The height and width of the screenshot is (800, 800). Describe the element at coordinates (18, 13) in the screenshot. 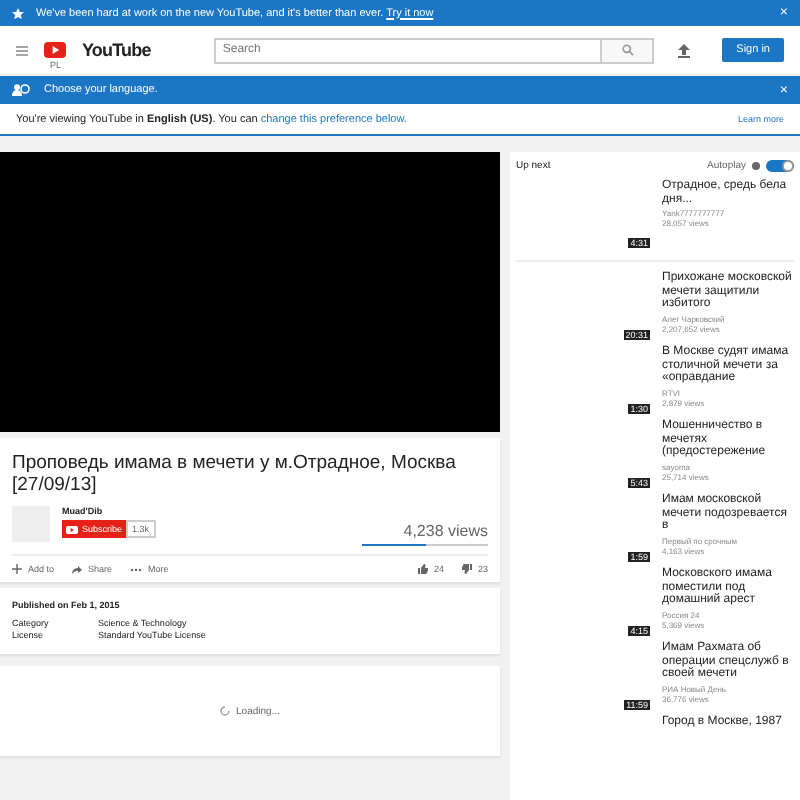

I see `star-icon` at that location.